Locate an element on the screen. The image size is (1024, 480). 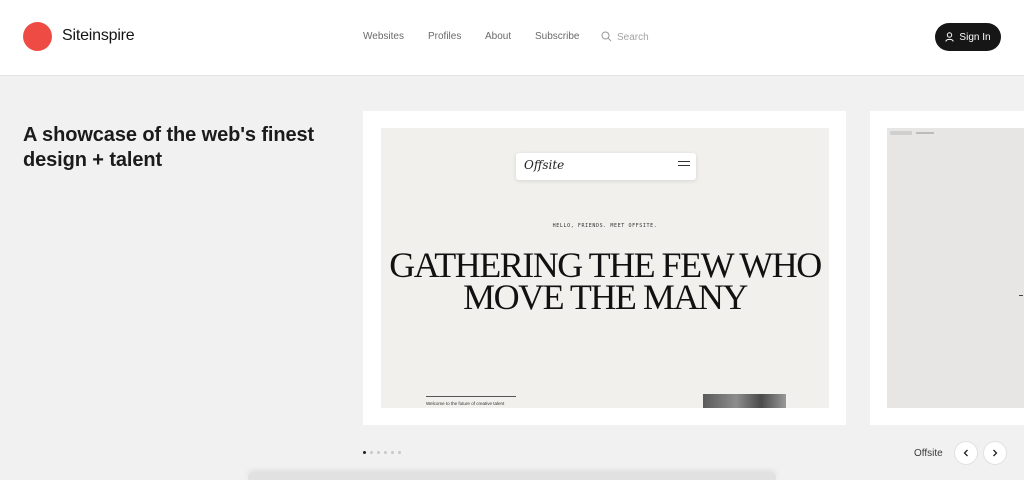
search-box is located at coordinates (641, 37).